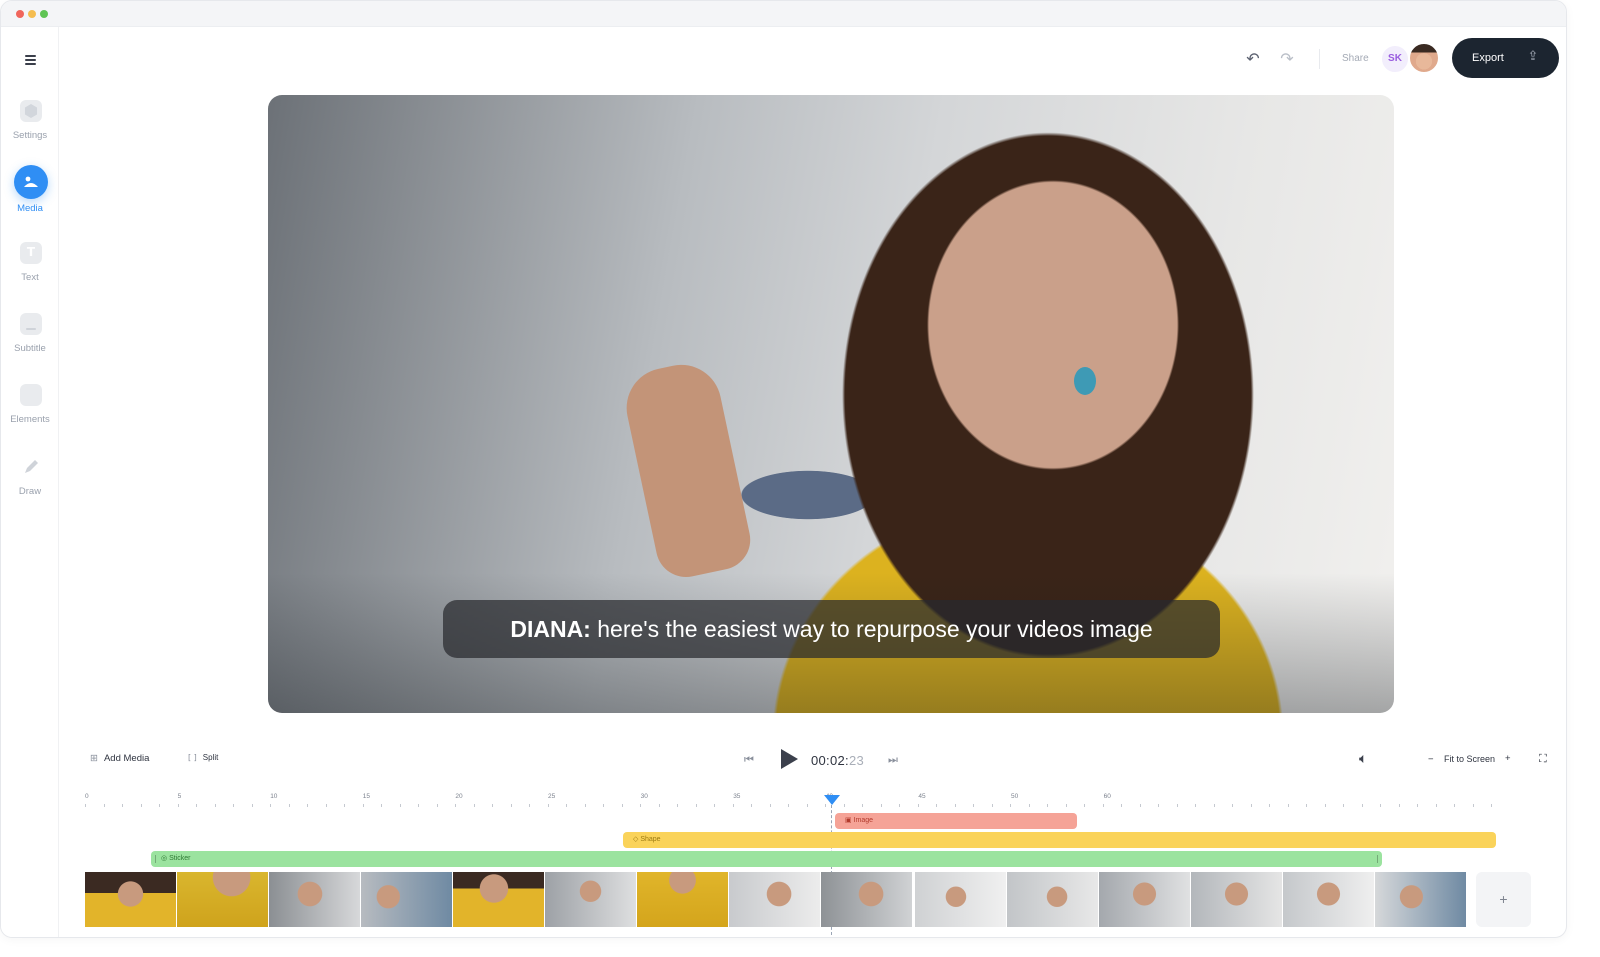 The height and width of the screenshot is (957, 1600). I want to click on title-bar, so click(783, 14).